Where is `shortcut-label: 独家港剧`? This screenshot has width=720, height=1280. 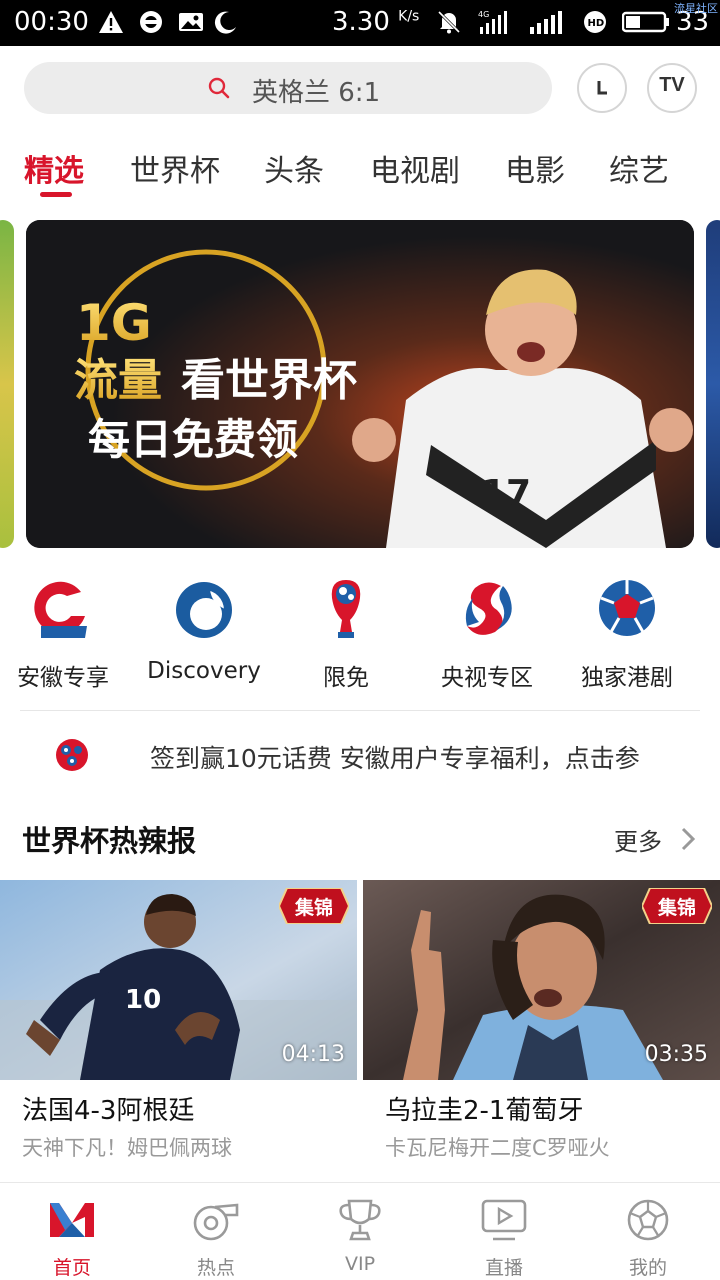 shortcut-label: 独家港剧 is located at coordinates (627, 678).